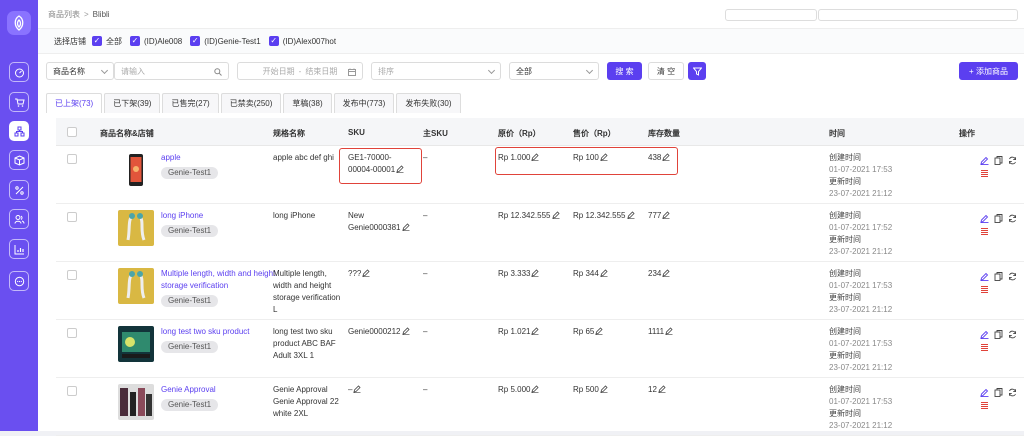 The height and width of the screenshot is (436, 1024). I want to click on main-sku-value: –, so click(425, 157).